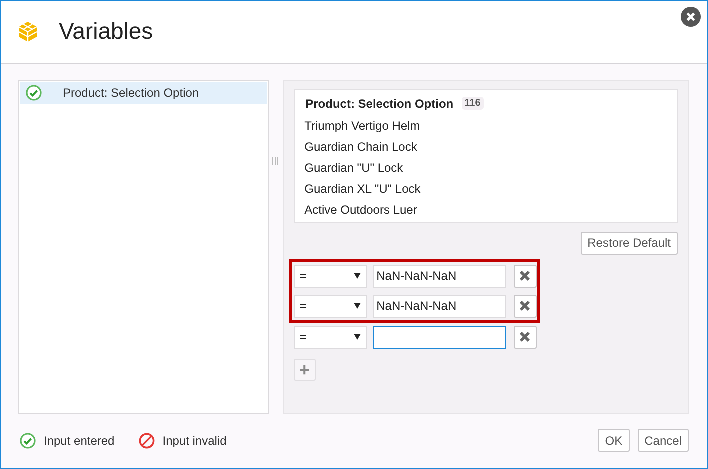 The height and width of the screenshot is (469, 708). What do you see at coordinates (486, 212) in the screenshot?
I see `list-item: Active Outdoors Luer` at bounding box center [486, 212].